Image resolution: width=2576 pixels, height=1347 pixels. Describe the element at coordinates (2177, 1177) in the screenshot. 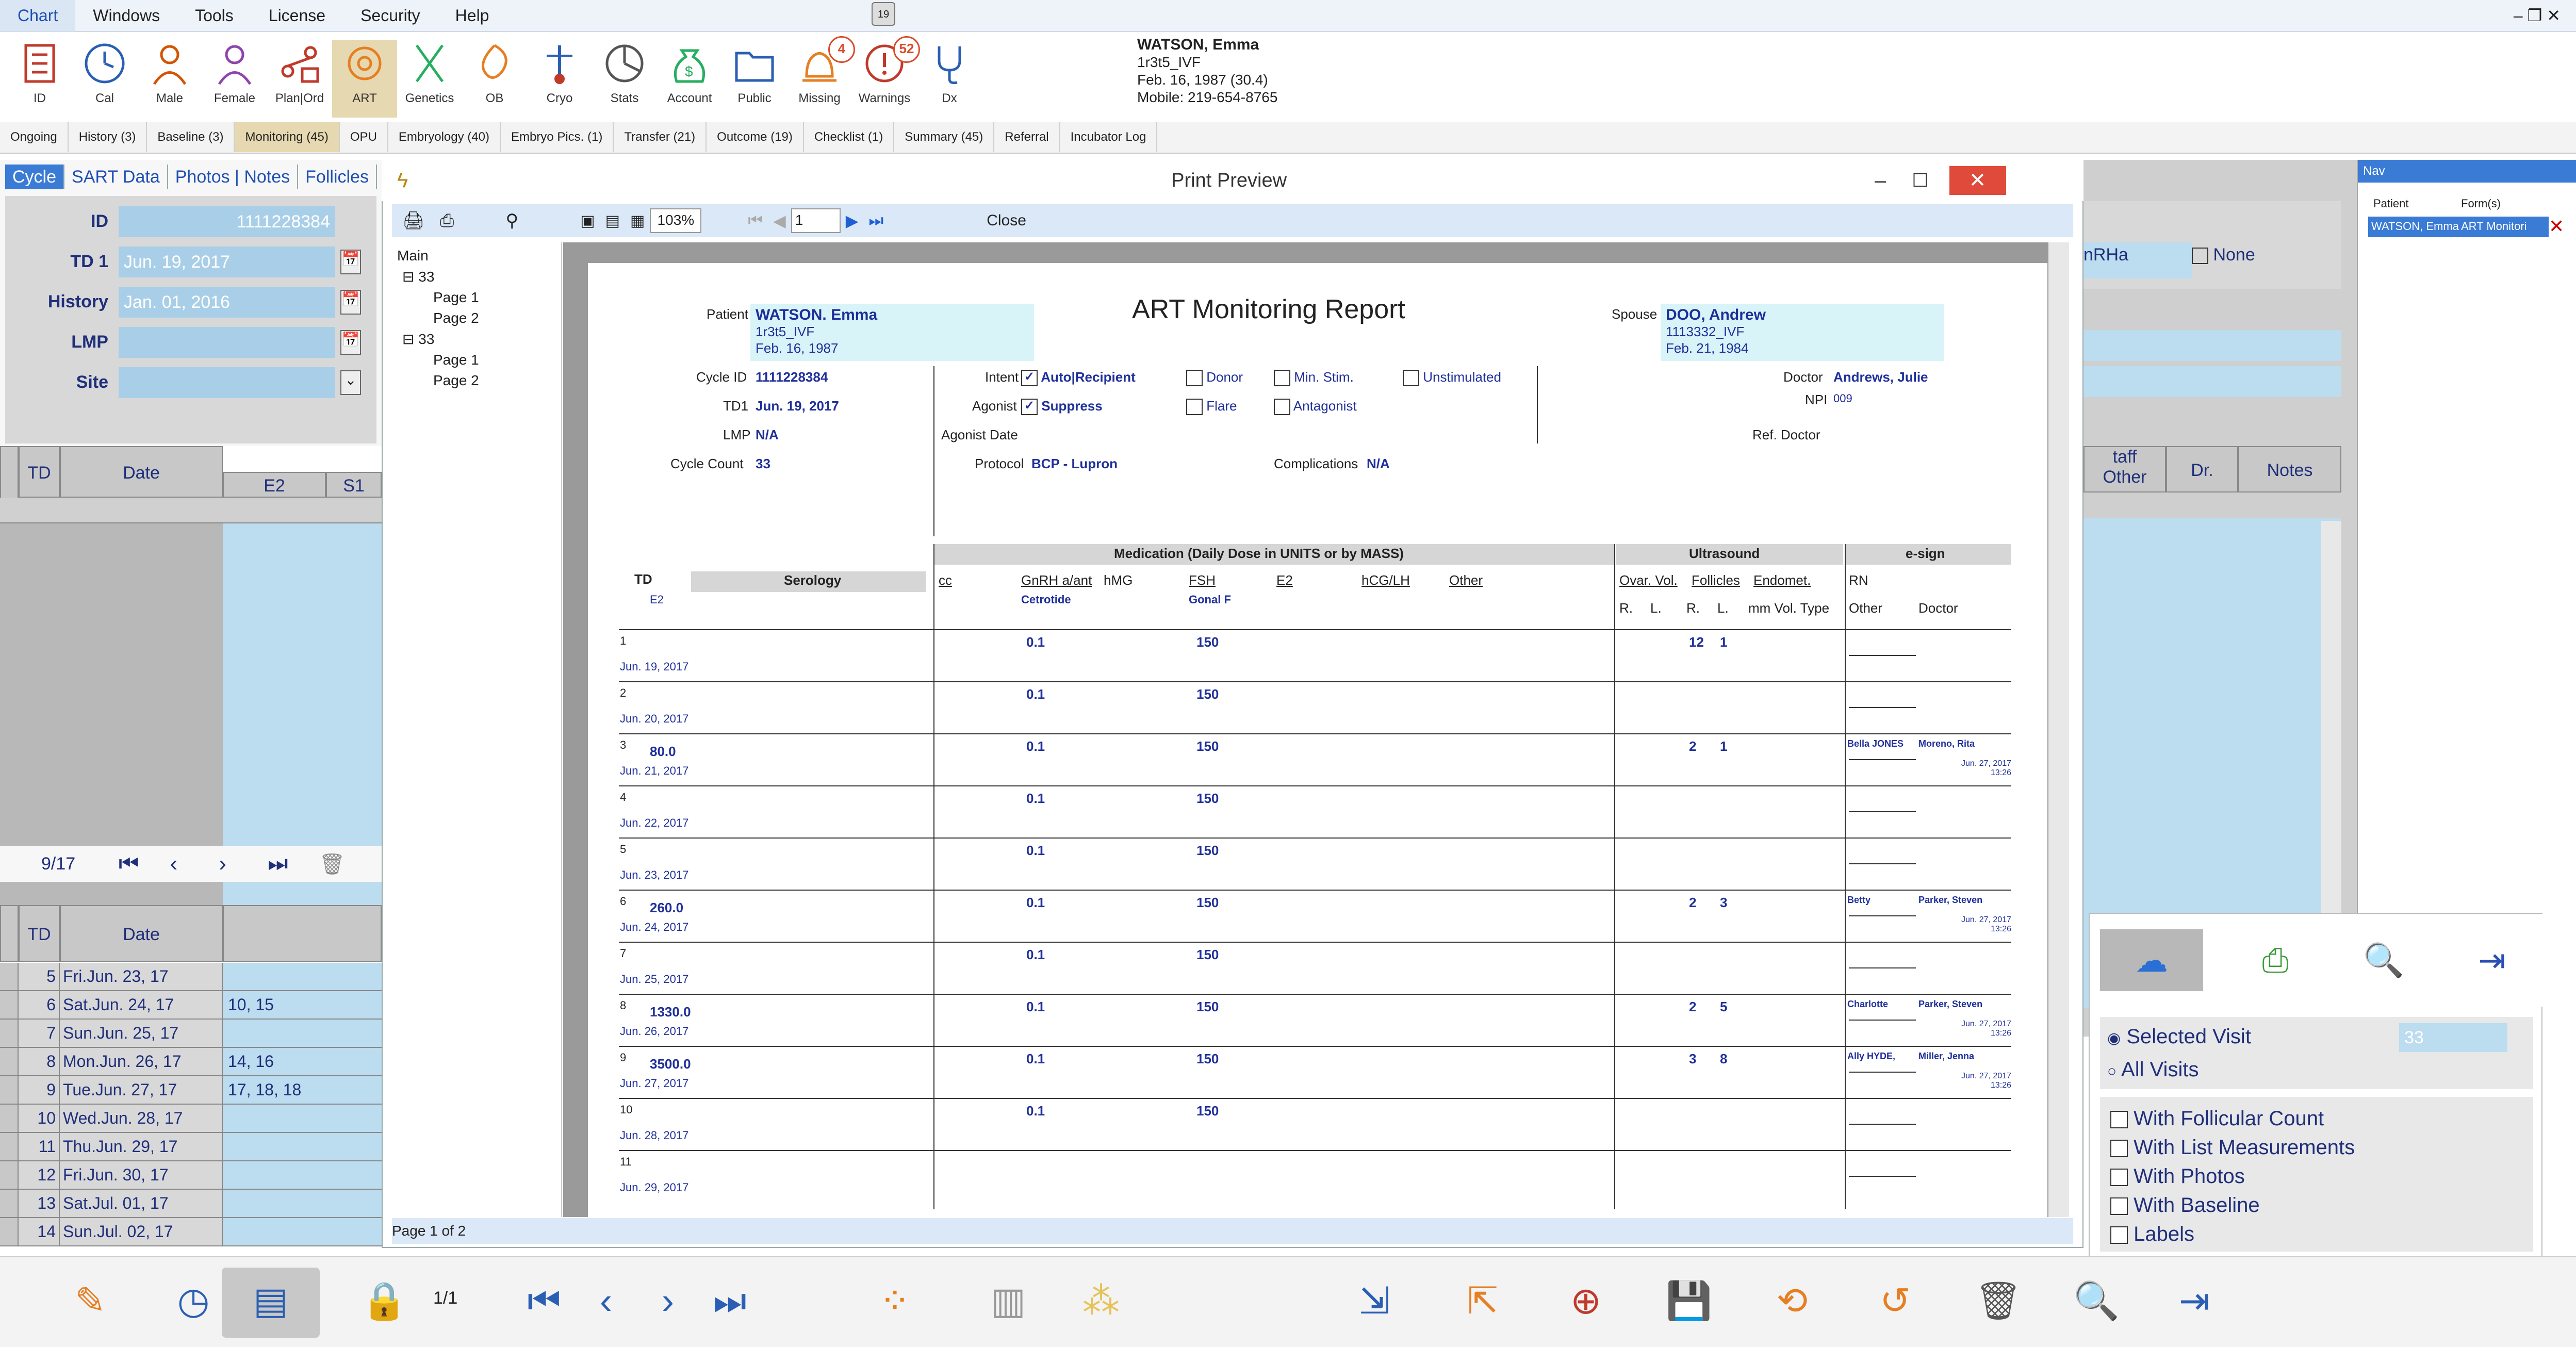

I see `export-option: With Photos` at that location.